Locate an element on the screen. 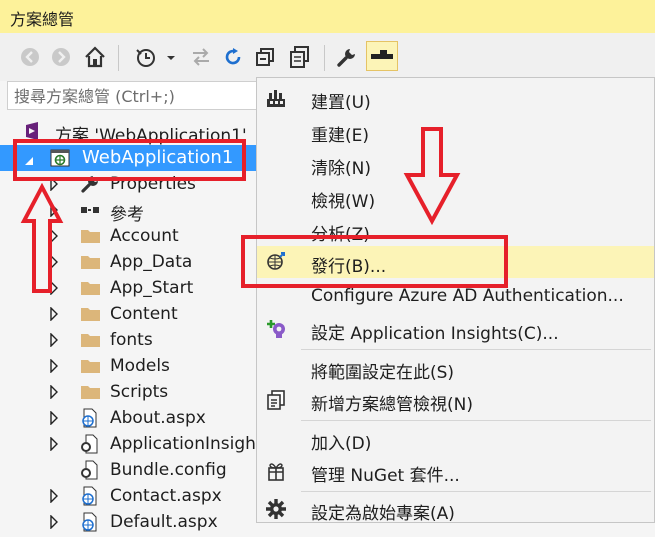 The height and width of the screenshot is (537, 655). menu-item-label: 重建(E) is located at coordinates (340, 136).